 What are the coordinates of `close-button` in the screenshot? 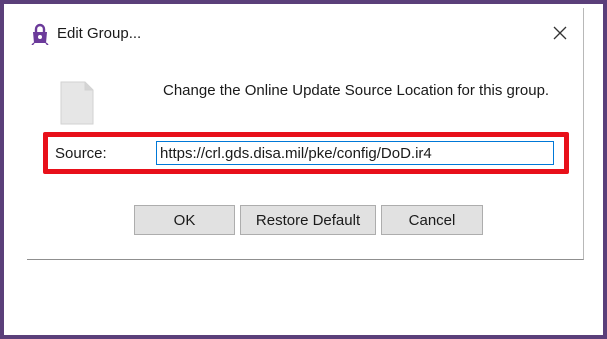 It's located at (560, 33).